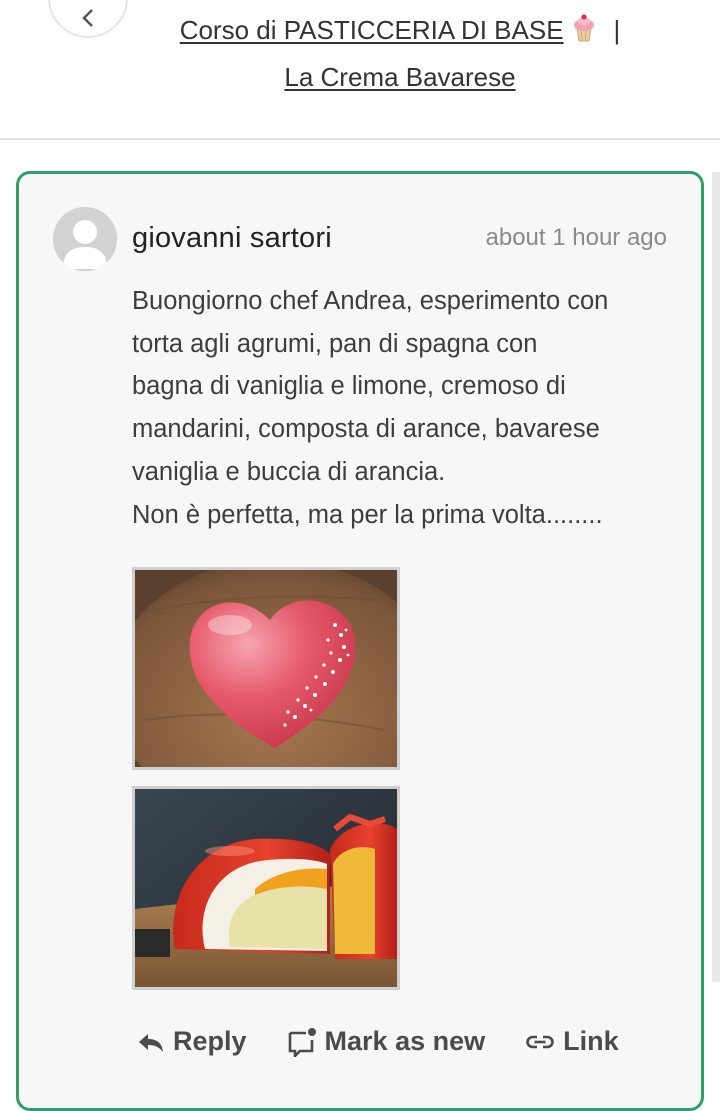 Image resolution: width=720 pixels, height=1111 pixels. I want to click on back-button, so click(88, 19).